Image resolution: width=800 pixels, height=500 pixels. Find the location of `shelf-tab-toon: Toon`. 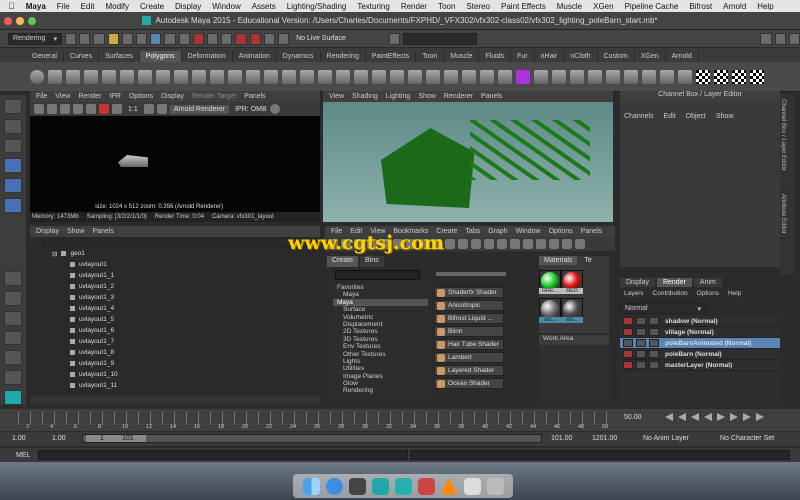

shelf-tab-toon: Toon is located at coordinates (430, 56).